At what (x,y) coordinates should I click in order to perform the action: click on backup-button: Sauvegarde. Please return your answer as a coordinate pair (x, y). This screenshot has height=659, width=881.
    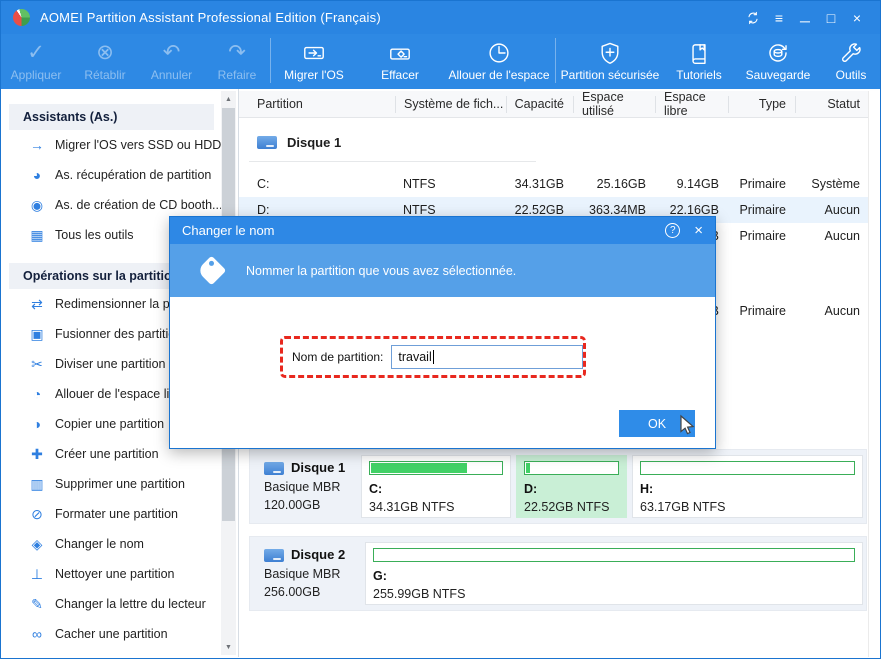
    Looking at the image, I should click on (778, 61).